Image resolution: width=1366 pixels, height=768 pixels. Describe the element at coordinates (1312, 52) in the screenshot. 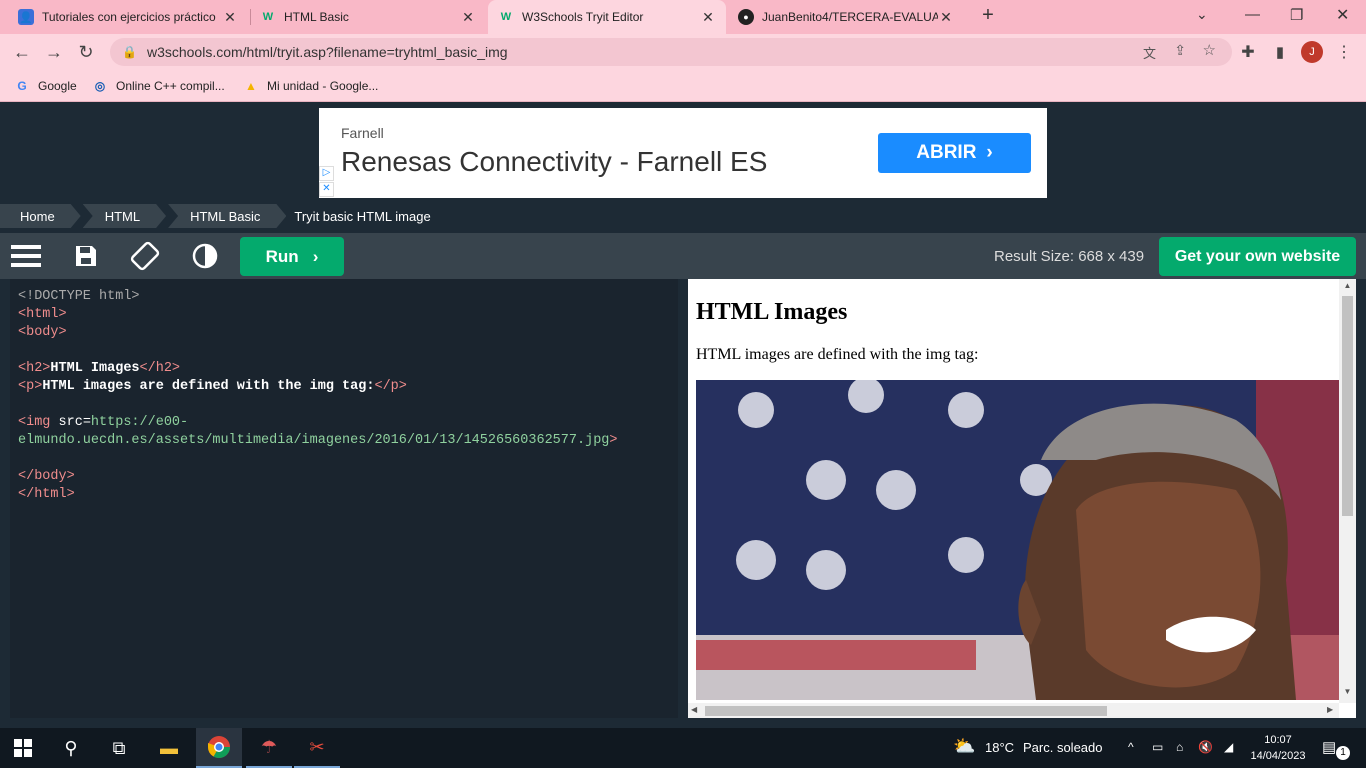

I see `avatar: J` at that location.